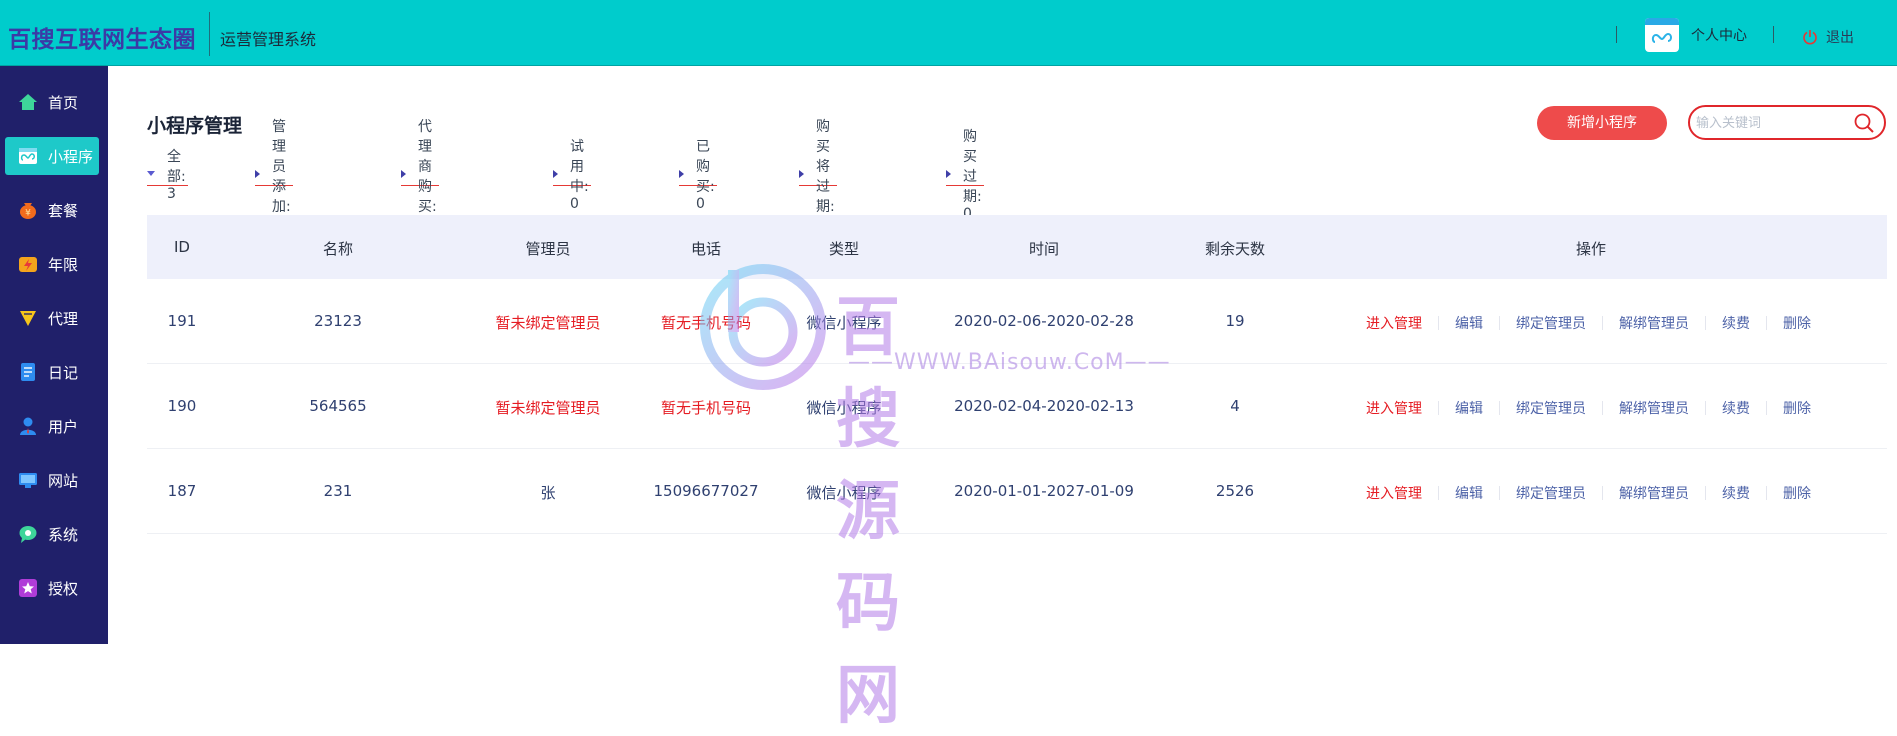  I want to click on sidebar-item-label: 小程序, so click(71, 156).